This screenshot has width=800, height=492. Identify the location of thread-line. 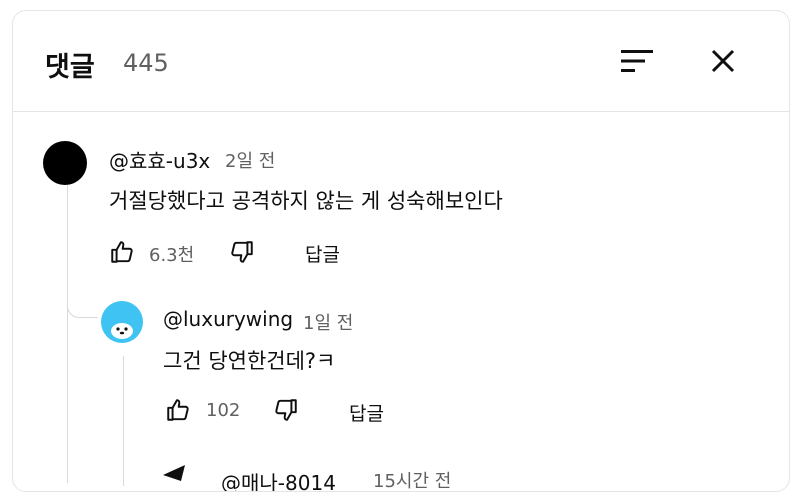
(67, 333).